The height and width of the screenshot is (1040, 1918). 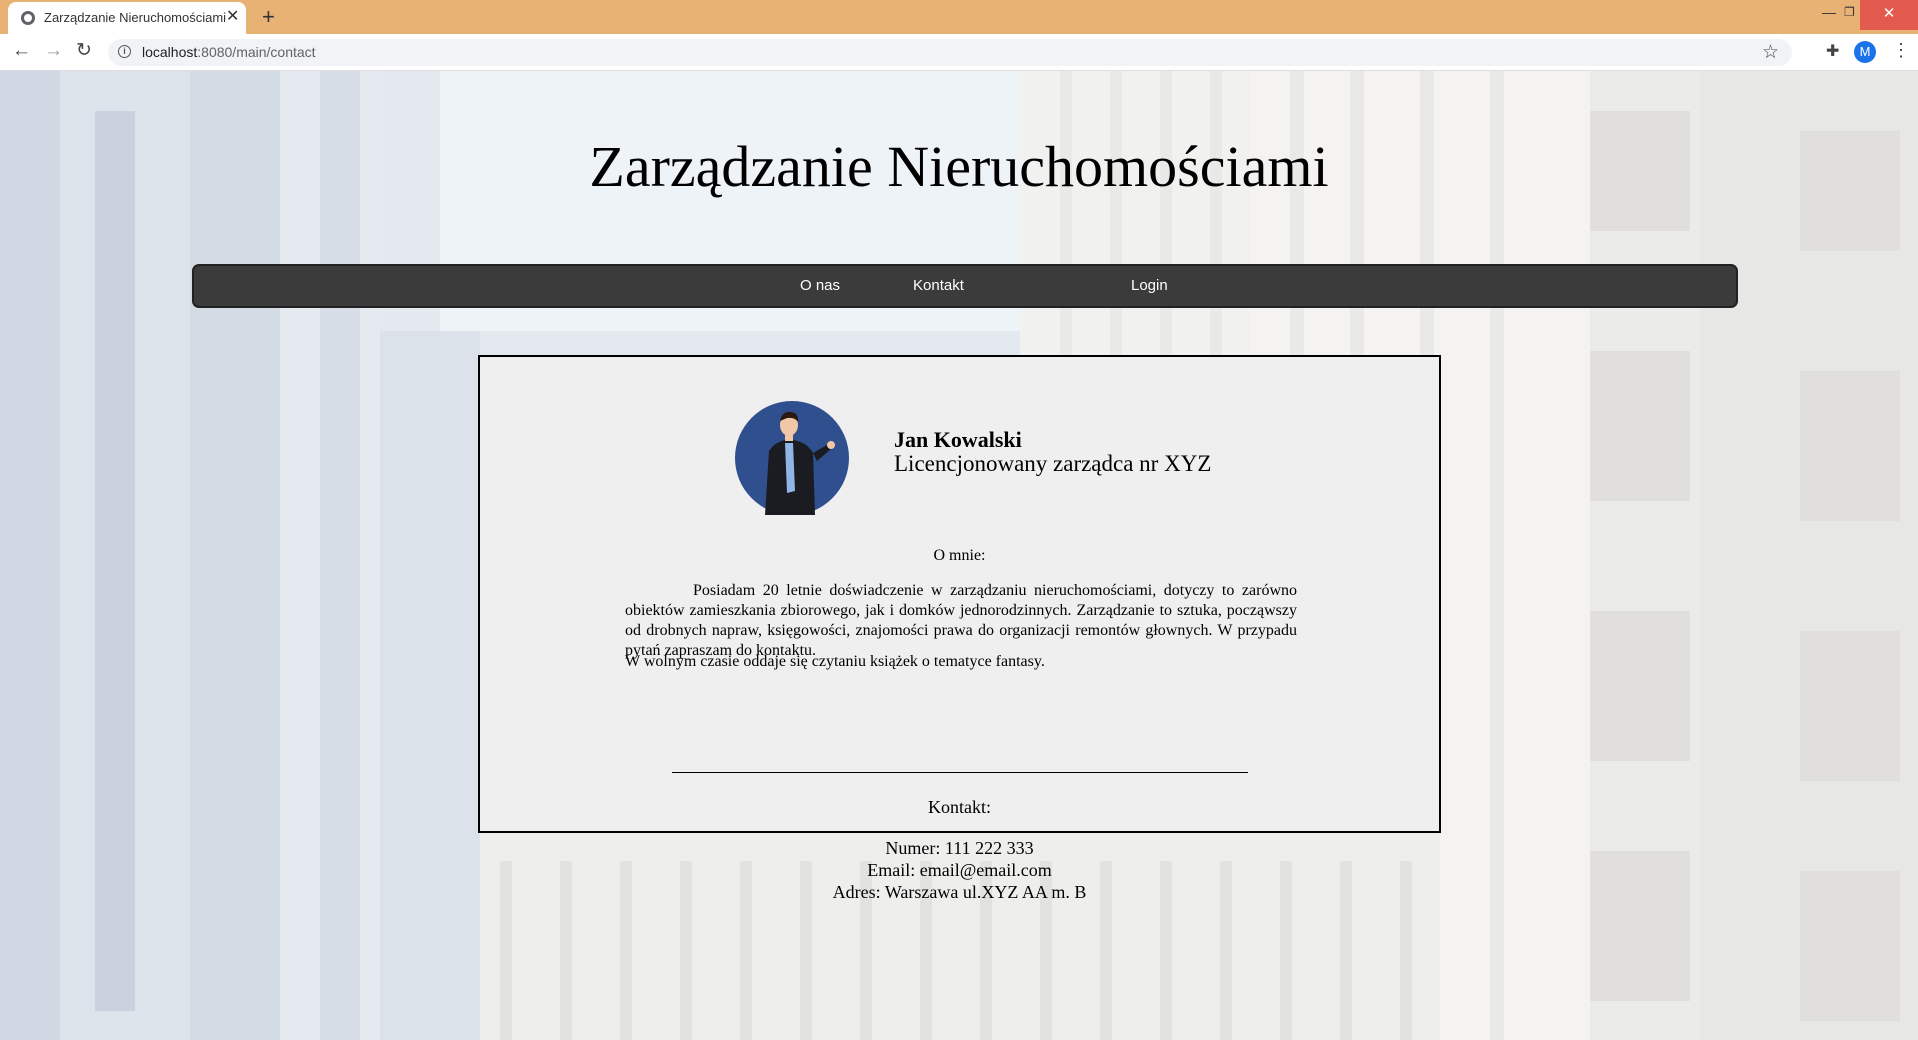 I want to click on window-close-icon: ✕, so click(x=1889, y=15).